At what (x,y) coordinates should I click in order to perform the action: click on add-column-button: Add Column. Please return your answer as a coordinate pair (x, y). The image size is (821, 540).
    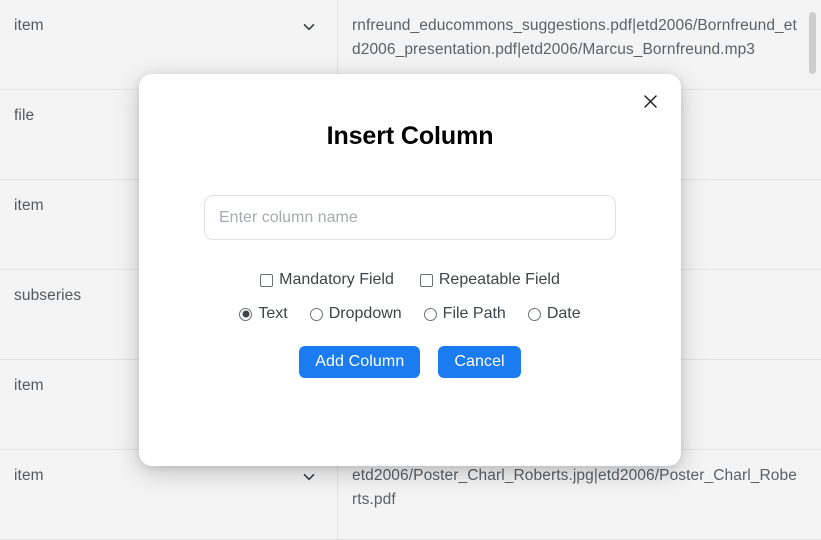
    Looking at the image, I should click on (360, 362).